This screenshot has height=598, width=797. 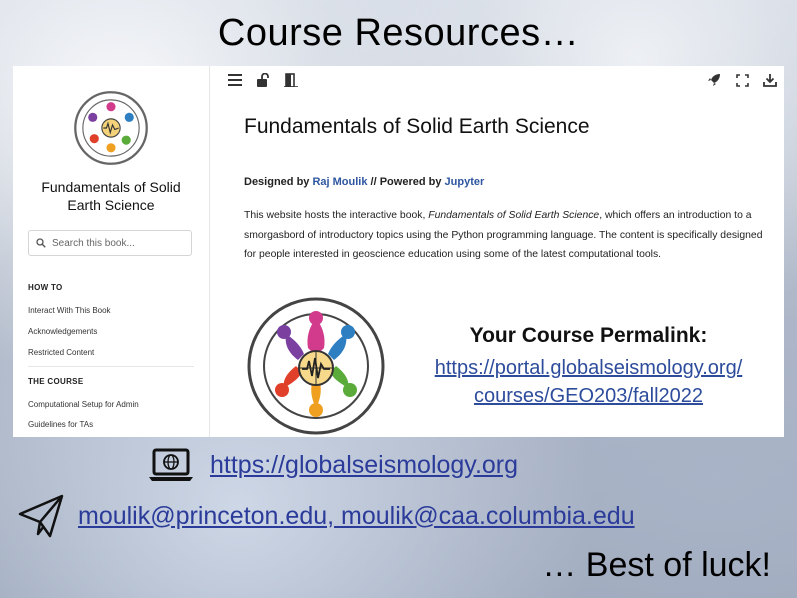 What do you see at coordinates (588, 368) in the screenshot?
I see `permalink-line1: https://portal.globalseismology.org/` at bounding box center [588, 368].